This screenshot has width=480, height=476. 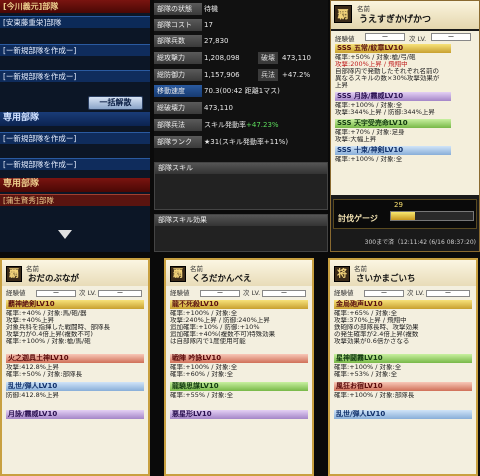 What do you see at coordinates (75, 119) in the screenshot?
I see `deck-title-2: 専用部隊` at bounding box center [75, 119].